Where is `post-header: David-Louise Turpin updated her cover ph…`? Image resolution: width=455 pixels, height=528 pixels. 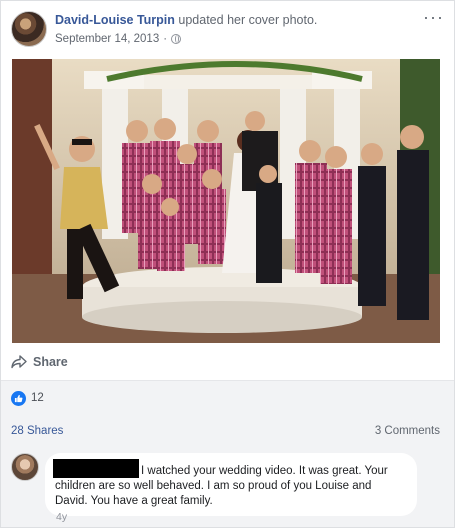
post-header: David-Louise Turpin updated her cover ph… is located at coordinates (227, 29).